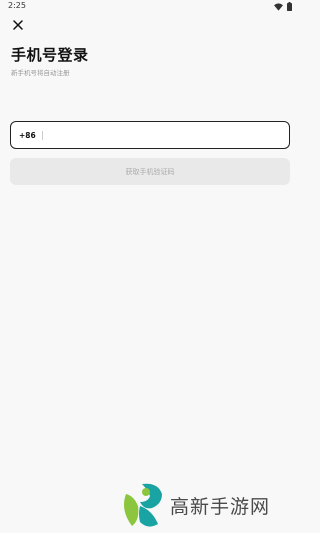 The image size is (320, 533). I want to click on wifi-icon, so click(278, 6).